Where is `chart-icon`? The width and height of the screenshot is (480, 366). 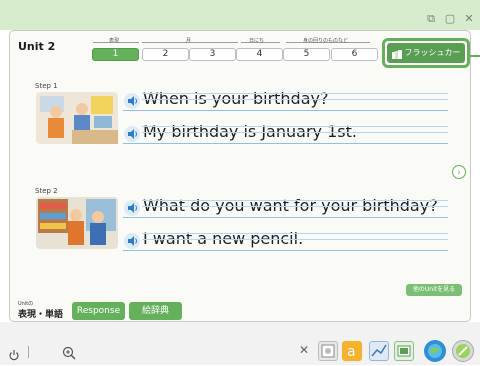 chart-icon is located at coordinates (379, 351).